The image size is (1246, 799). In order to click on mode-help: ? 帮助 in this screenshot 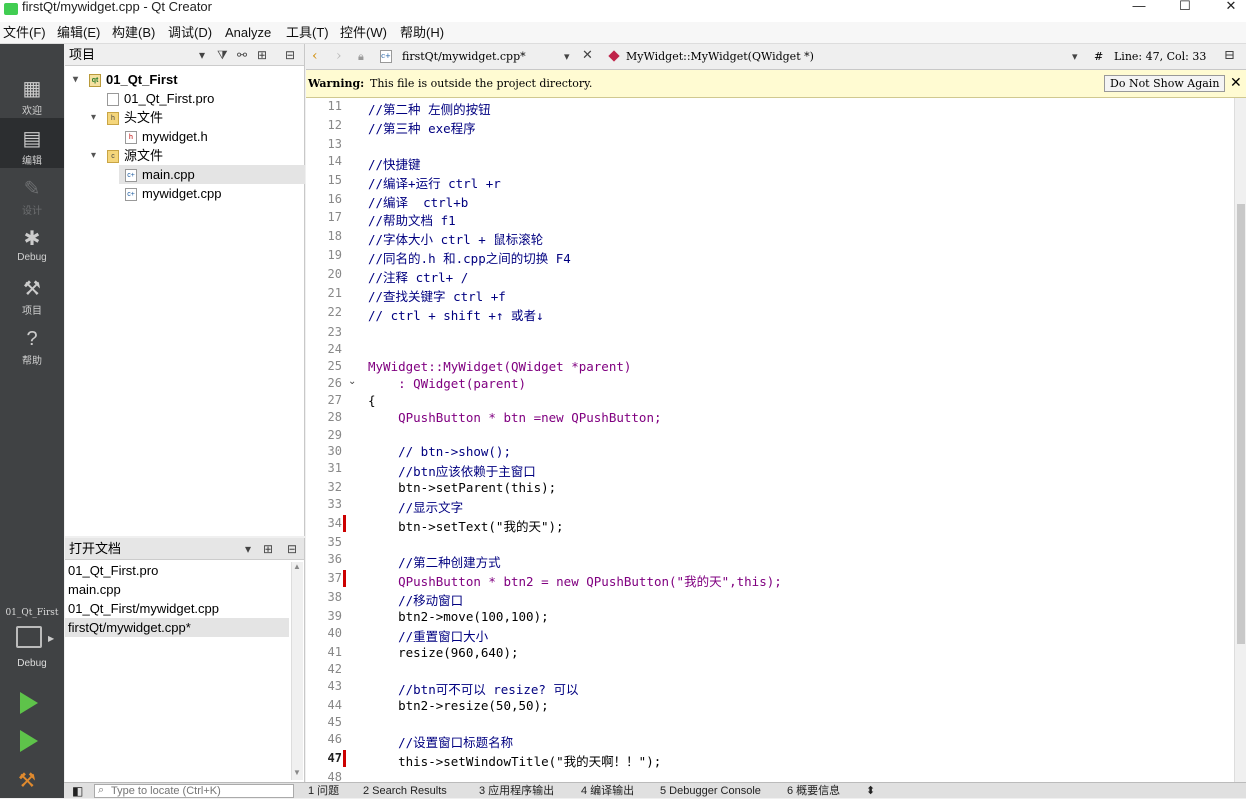, I will do `click(32, 343)`.